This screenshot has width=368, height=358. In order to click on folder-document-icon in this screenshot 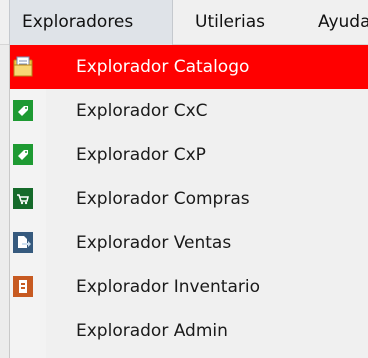, I will do `click(23, 66)`.